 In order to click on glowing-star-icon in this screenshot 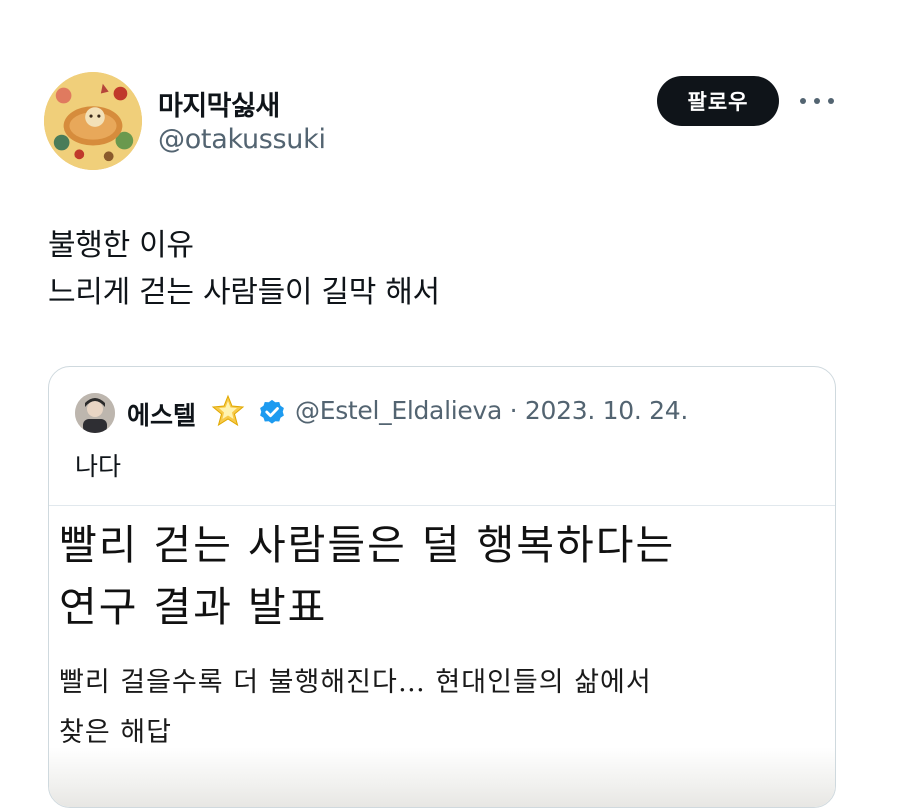, I will do `click(228, 410)`.